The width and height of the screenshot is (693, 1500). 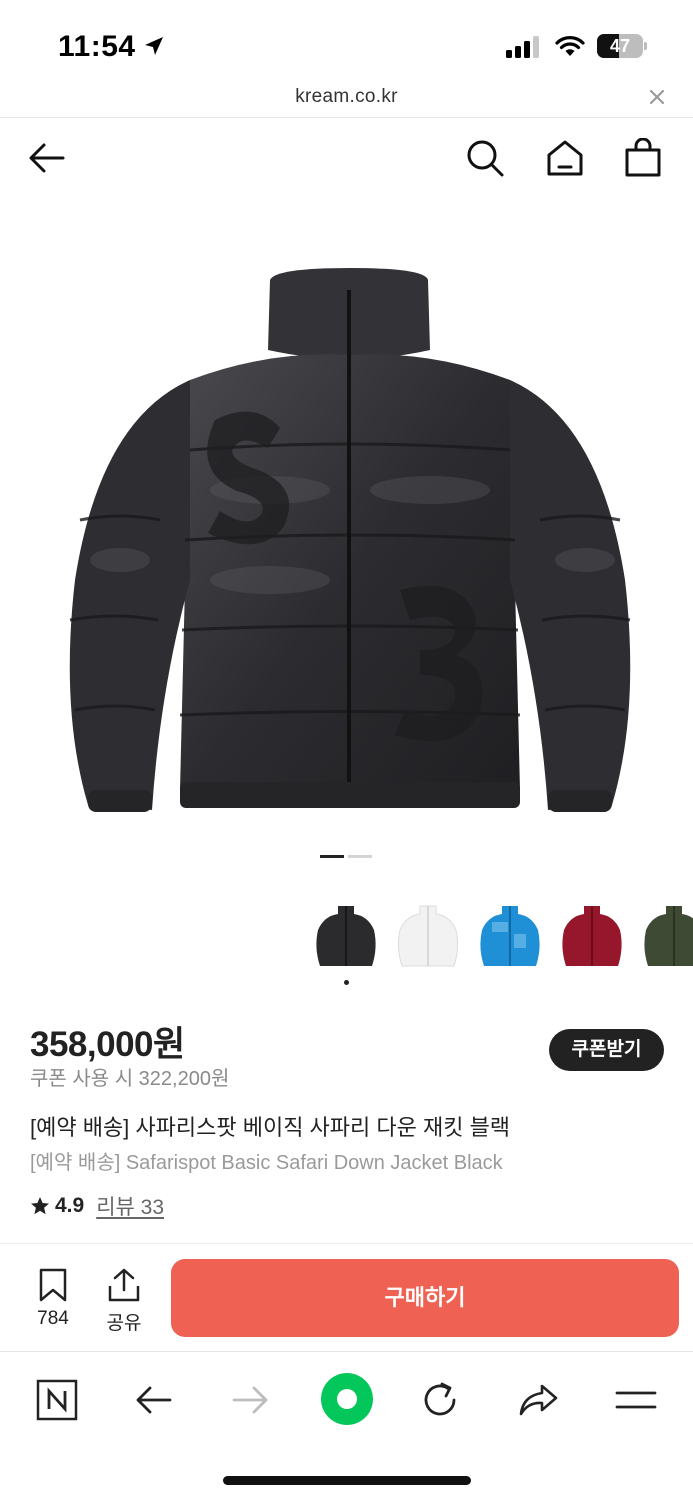 What do you see at coordinates (636, 1400) in the screenshot?
I see `menu-icon` at bounding box center [636, 1400].